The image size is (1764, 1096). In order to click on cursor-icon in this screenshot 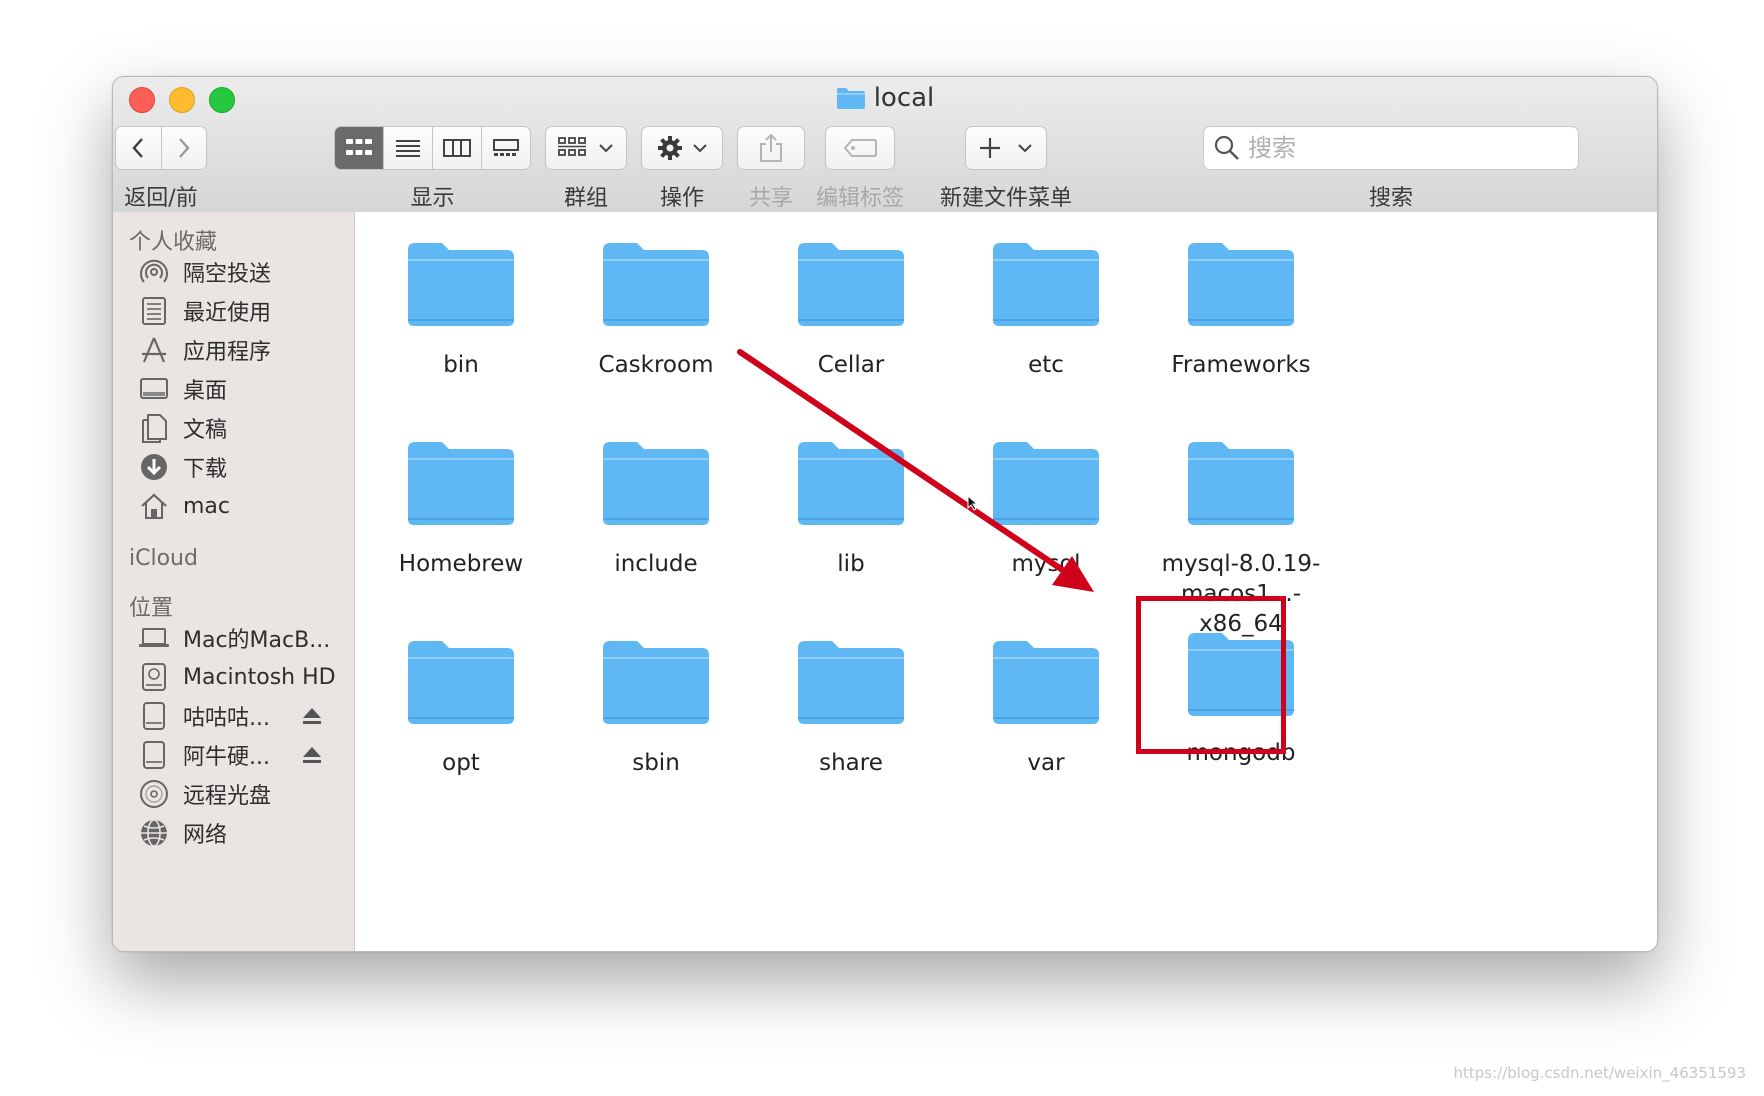, I will do `click(973, 502)`.